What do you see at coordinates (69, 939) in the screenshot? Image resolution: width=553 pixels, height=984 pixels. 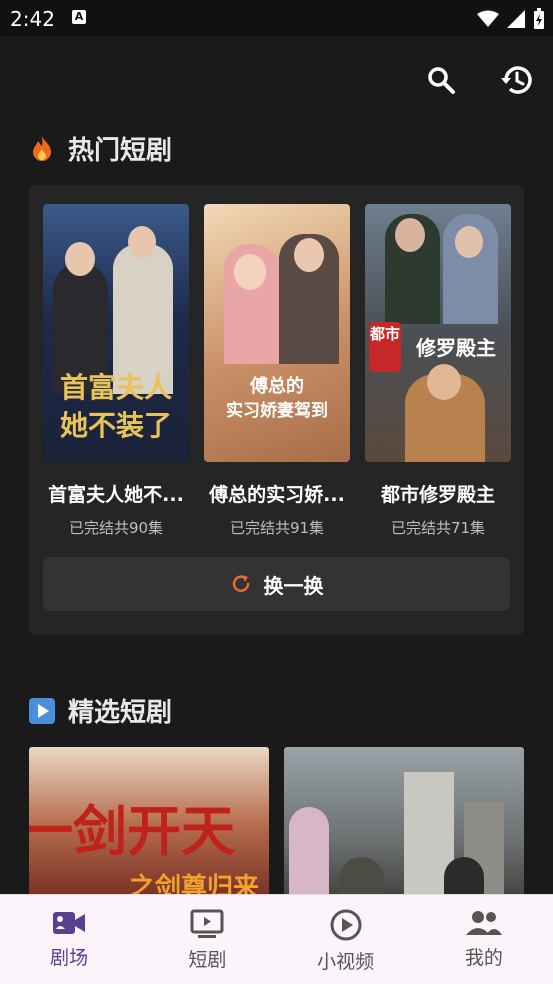 I see `nav-item-theater: 剧场` at bounding box center [69, 939].